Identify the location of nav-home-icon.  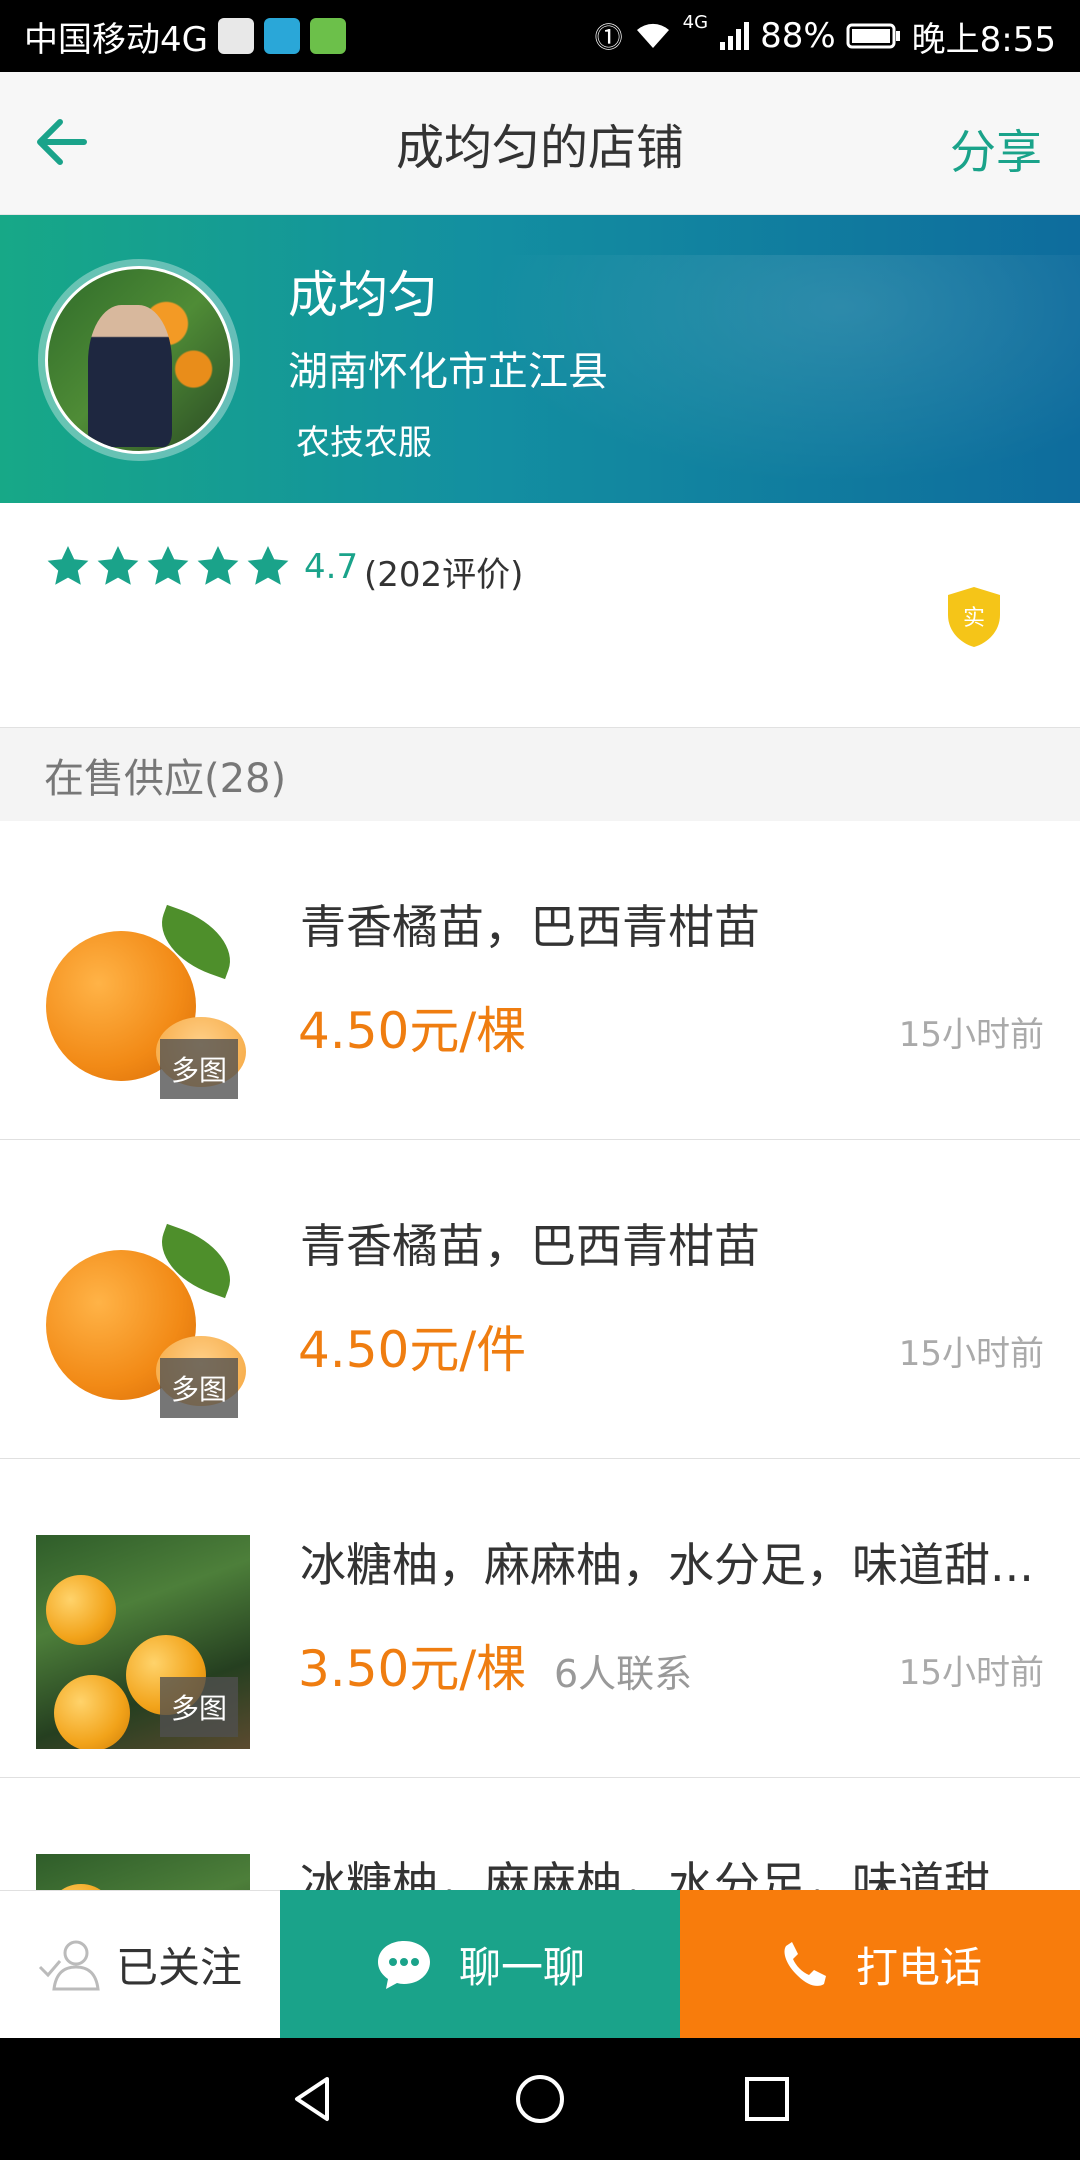
(540, 2099).